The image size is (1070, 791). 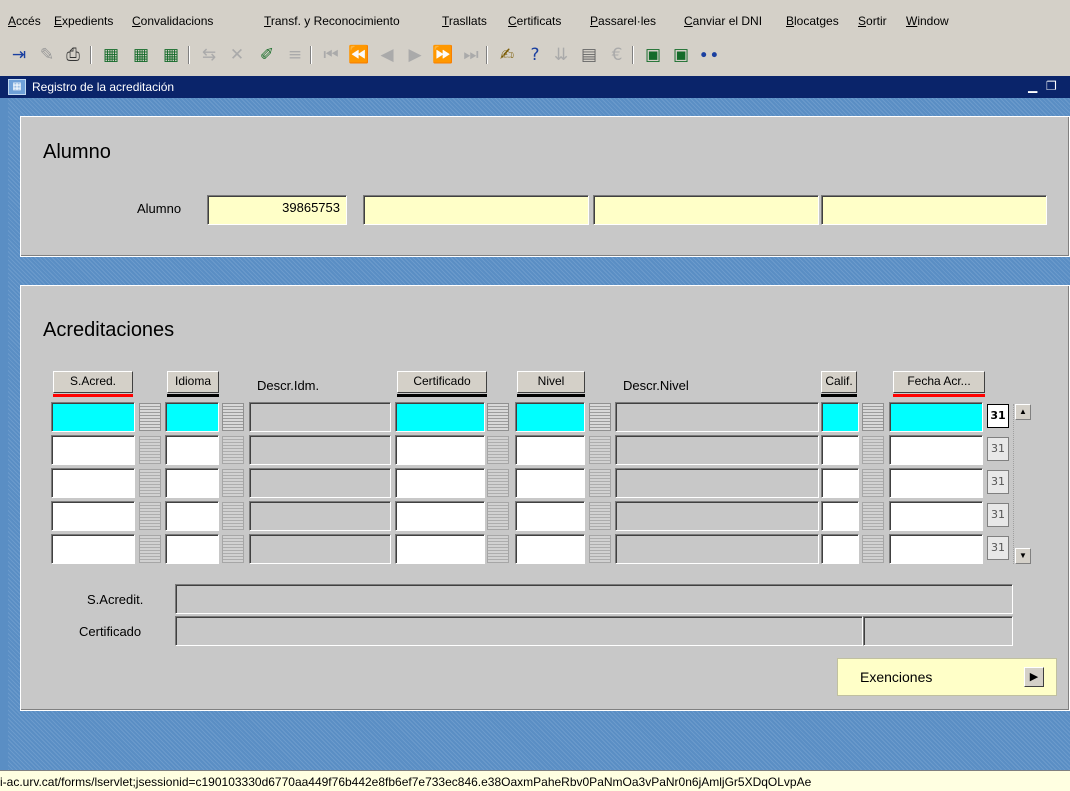 What do you see at coordinates (551, 382) in the screenshot?
I see `column-header-nivel: Nivel` at bounding box center [551, 382].